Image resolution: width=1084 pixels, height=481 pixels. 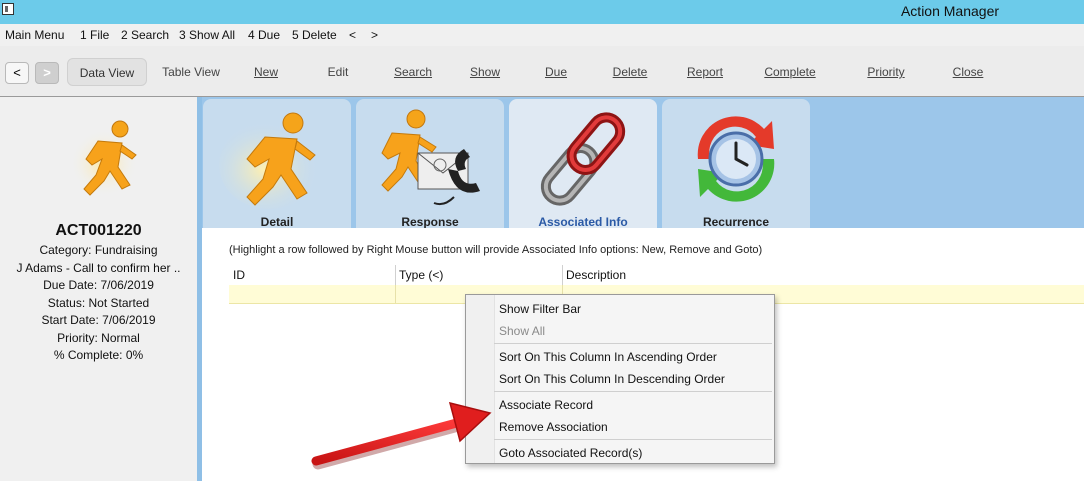 What do you see at coordinates (583, 222) in the screenshot?
I see `tab-associated-info-label: Associated Info` at bounding box center [583, 222].